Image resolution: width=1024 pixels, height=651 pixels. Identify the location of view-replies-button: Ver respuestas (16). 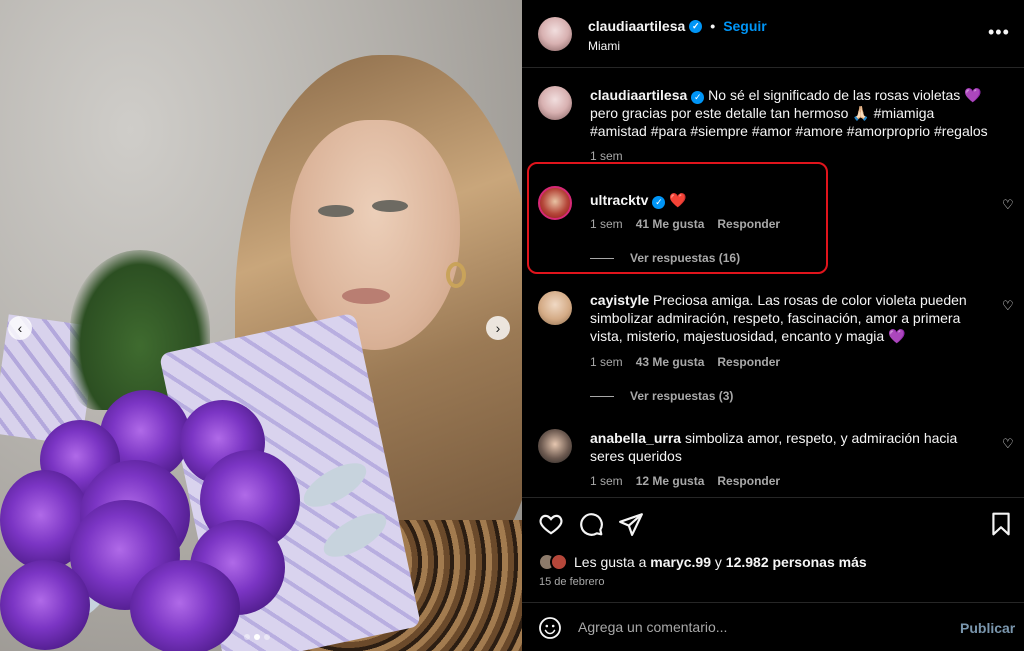
(665, 258).